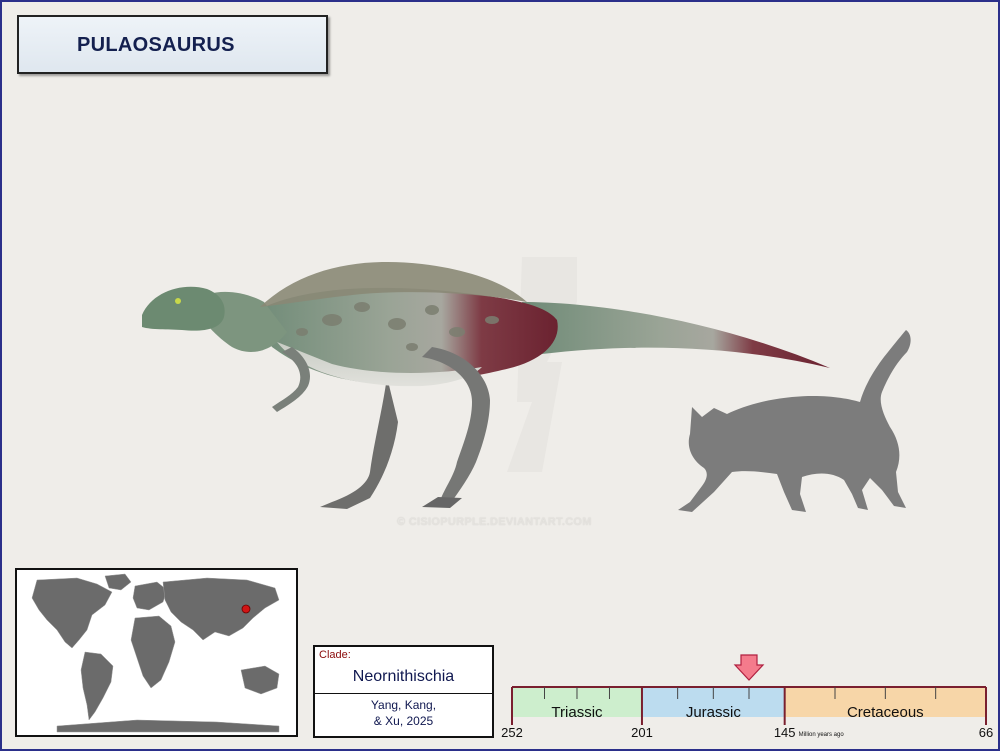 The height and width of the screenshot is (751, 1000). I want to click on world-map-svg, so click(155, 653).